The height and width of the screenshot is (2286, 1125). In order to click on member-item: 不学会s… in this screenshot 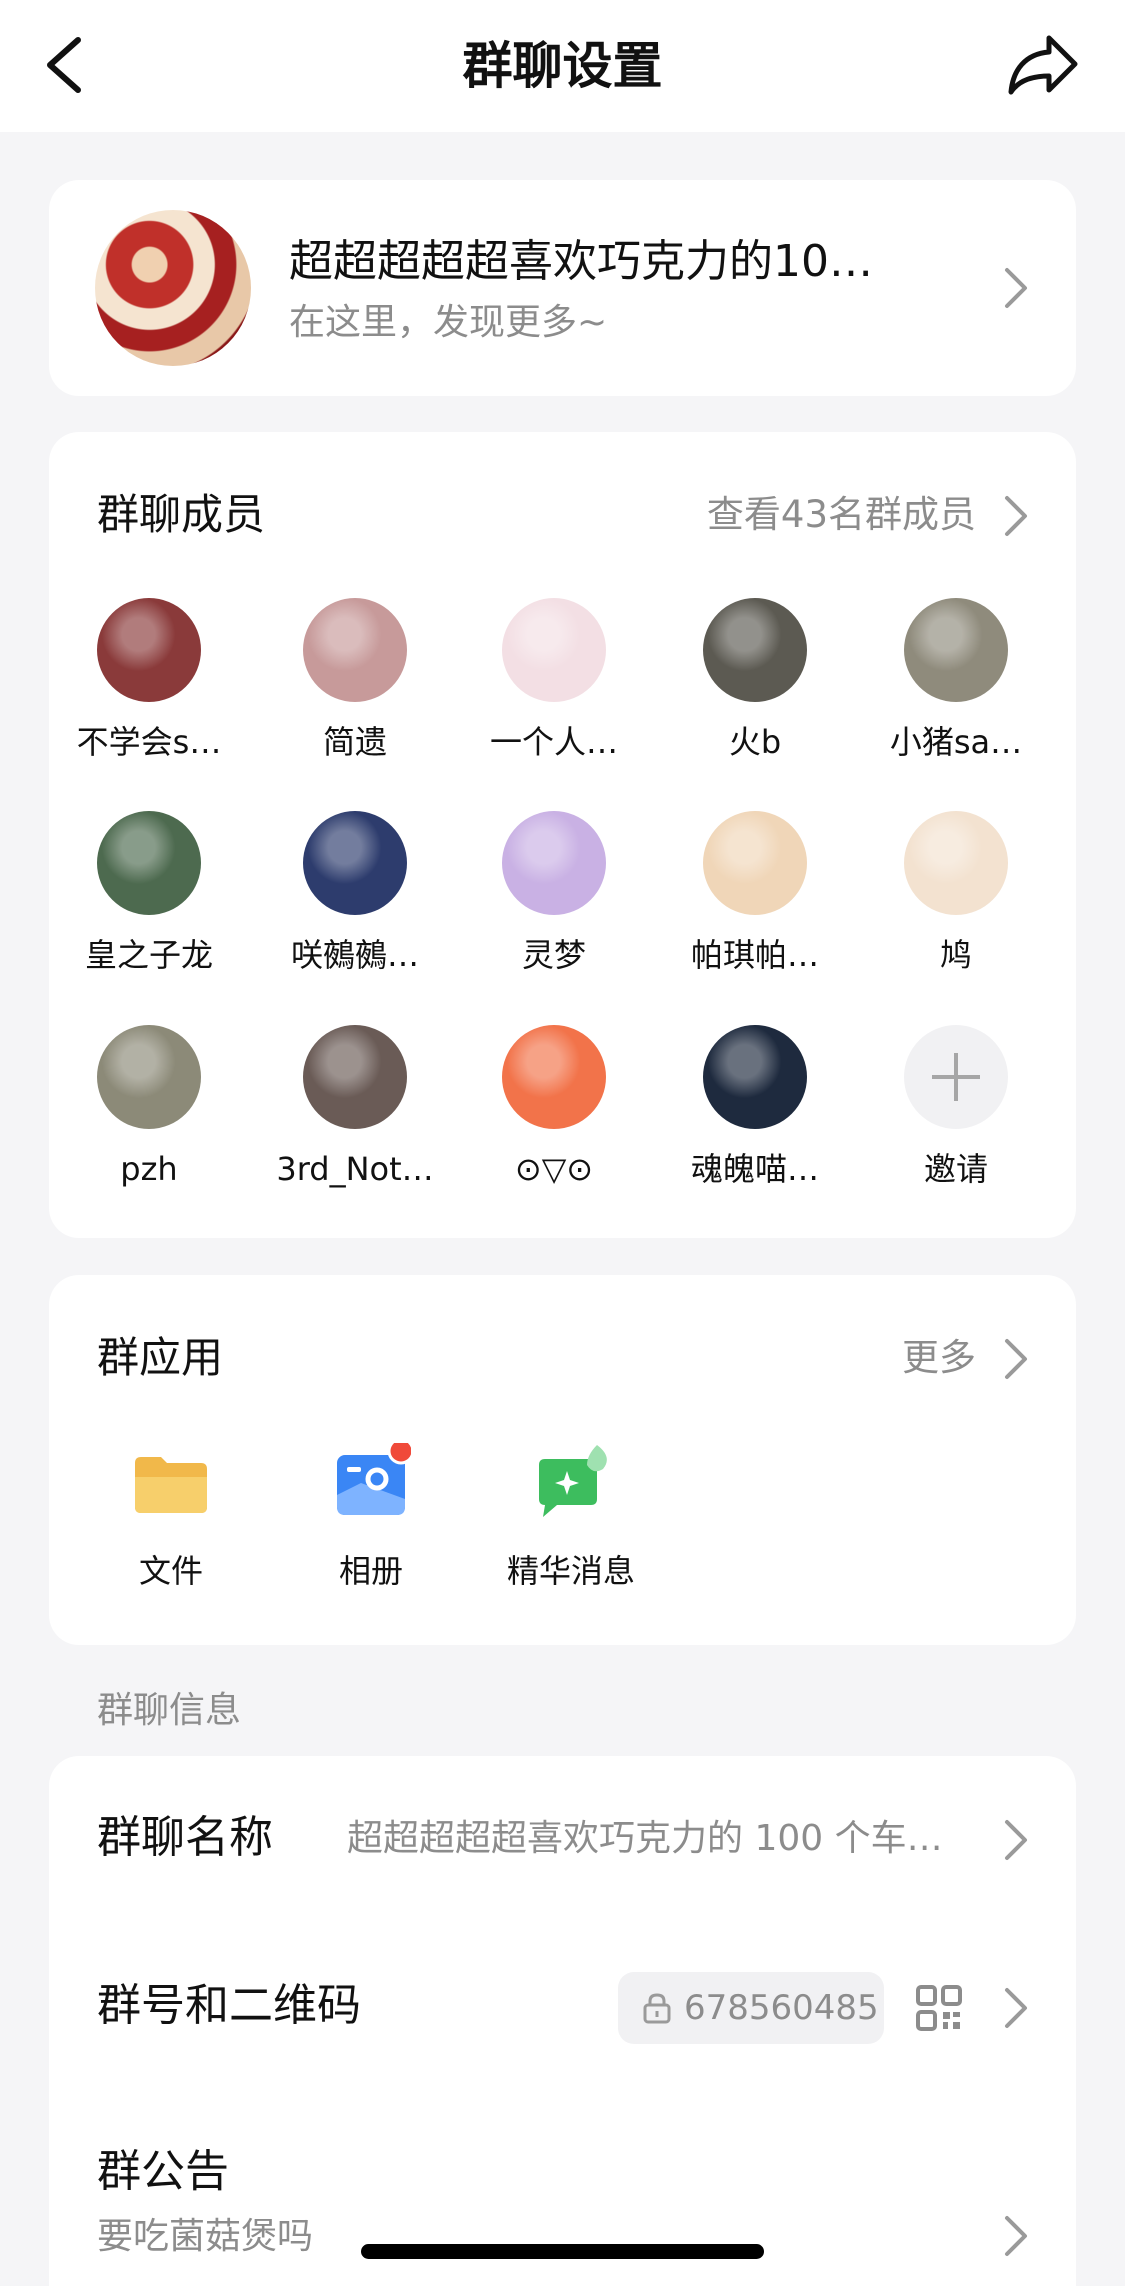, I will do `click(149, 681)`.